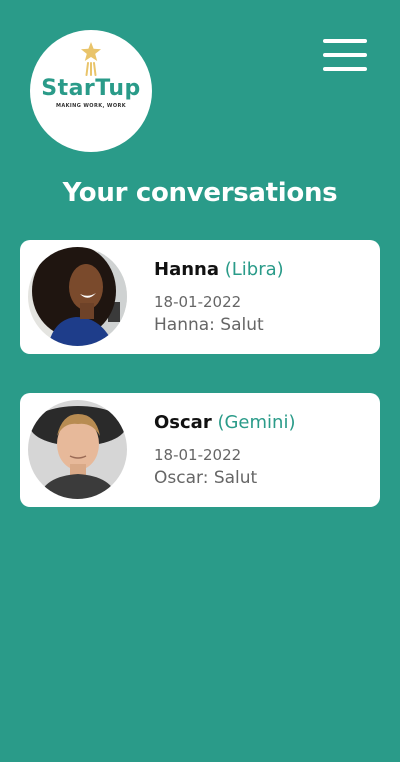  I want to click on last-message-preview: Oscar: Salut, so click(206, 478).